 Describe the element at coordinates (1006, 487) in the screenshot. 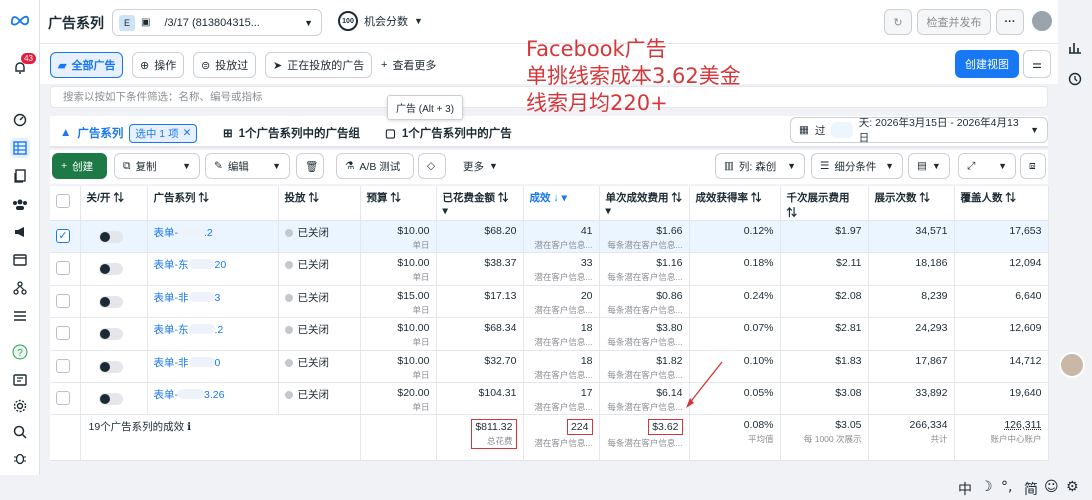

I see `punctuation-toggle: °,` at that location.